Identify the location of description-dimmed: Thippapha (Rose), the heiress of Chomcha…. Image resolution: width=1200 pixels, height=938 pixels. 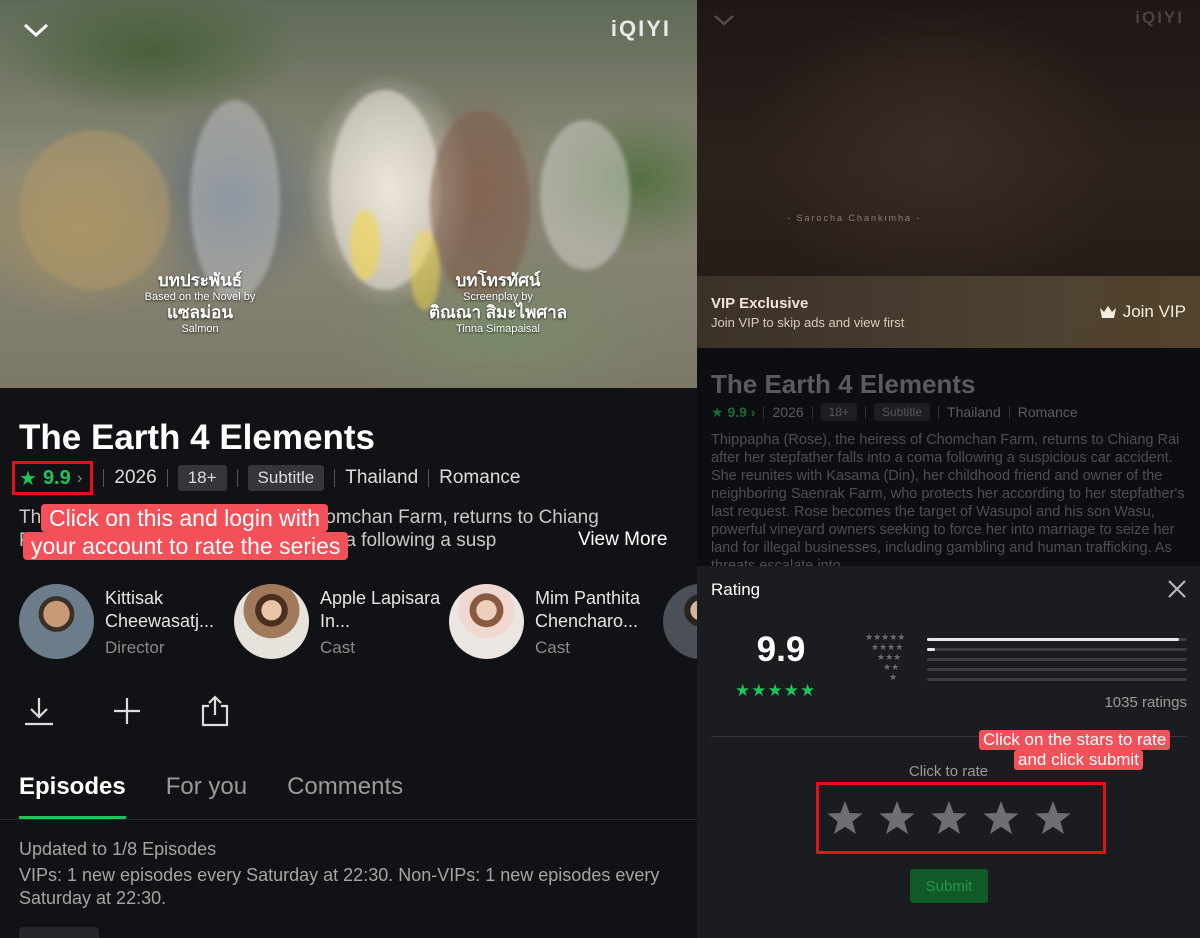
(948, 499).